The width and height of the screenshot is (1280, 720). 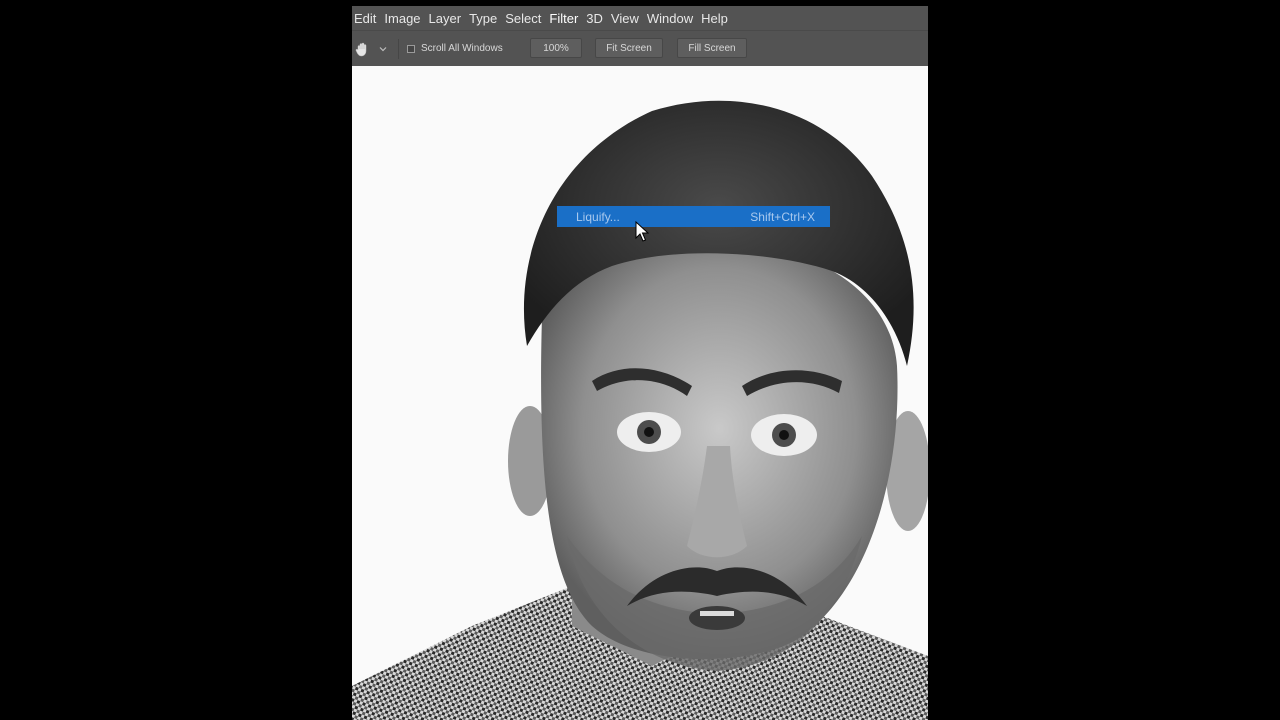 I want to click on menu-edit: Edit, so click(x=368, y=18).